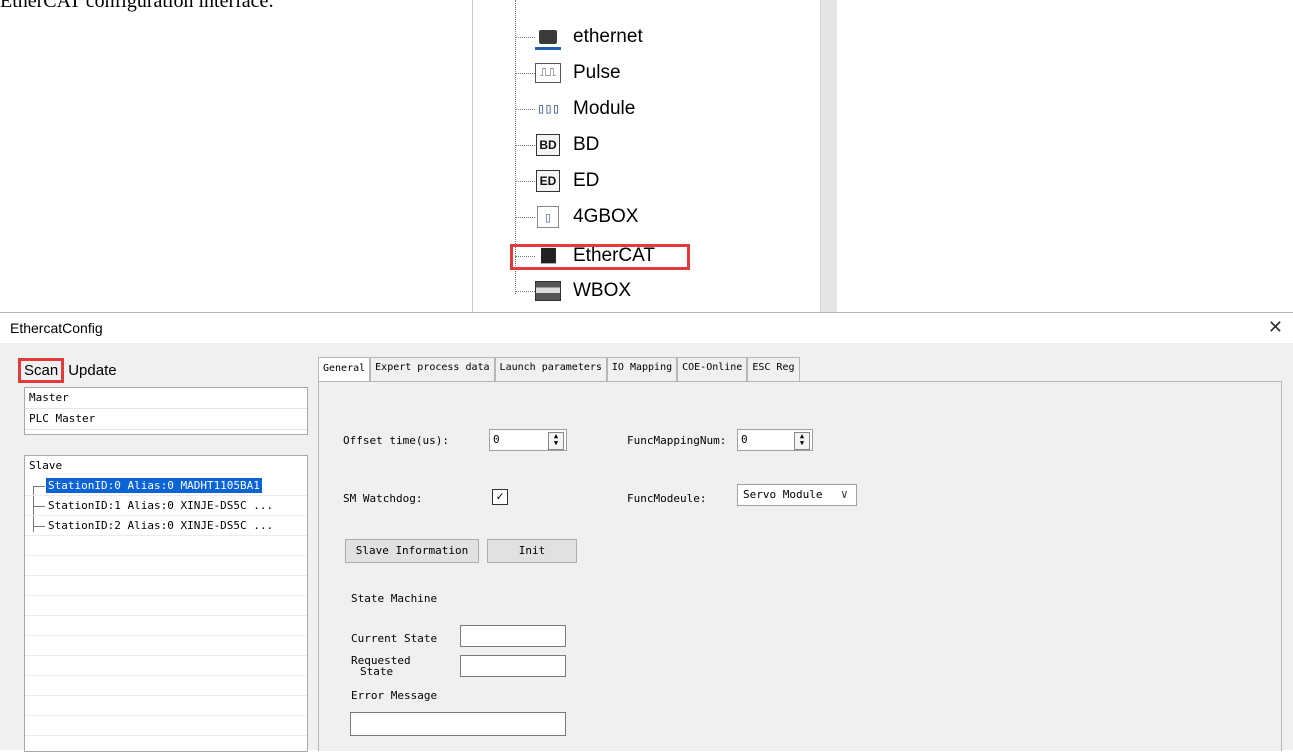 The width and height of the screenshot is (1293, 752). What do you see at coordinates (41, 370) in the screenshot?
I see `scan-button: Scan` at bounding box center [41, 370].